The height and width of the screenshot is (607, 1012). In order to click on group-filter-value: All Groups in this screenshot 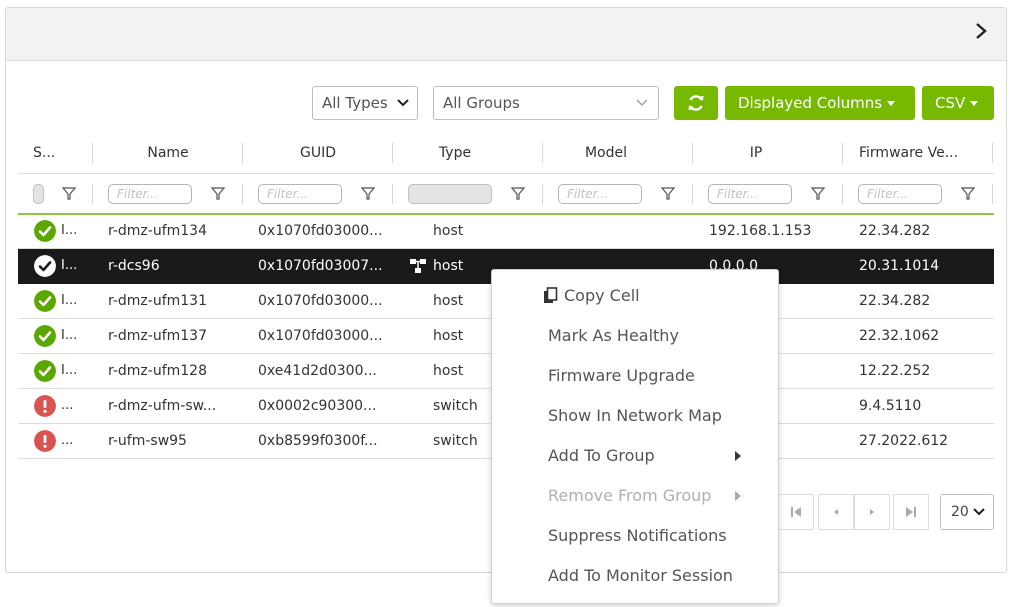, I will do `click(481, 103)`.